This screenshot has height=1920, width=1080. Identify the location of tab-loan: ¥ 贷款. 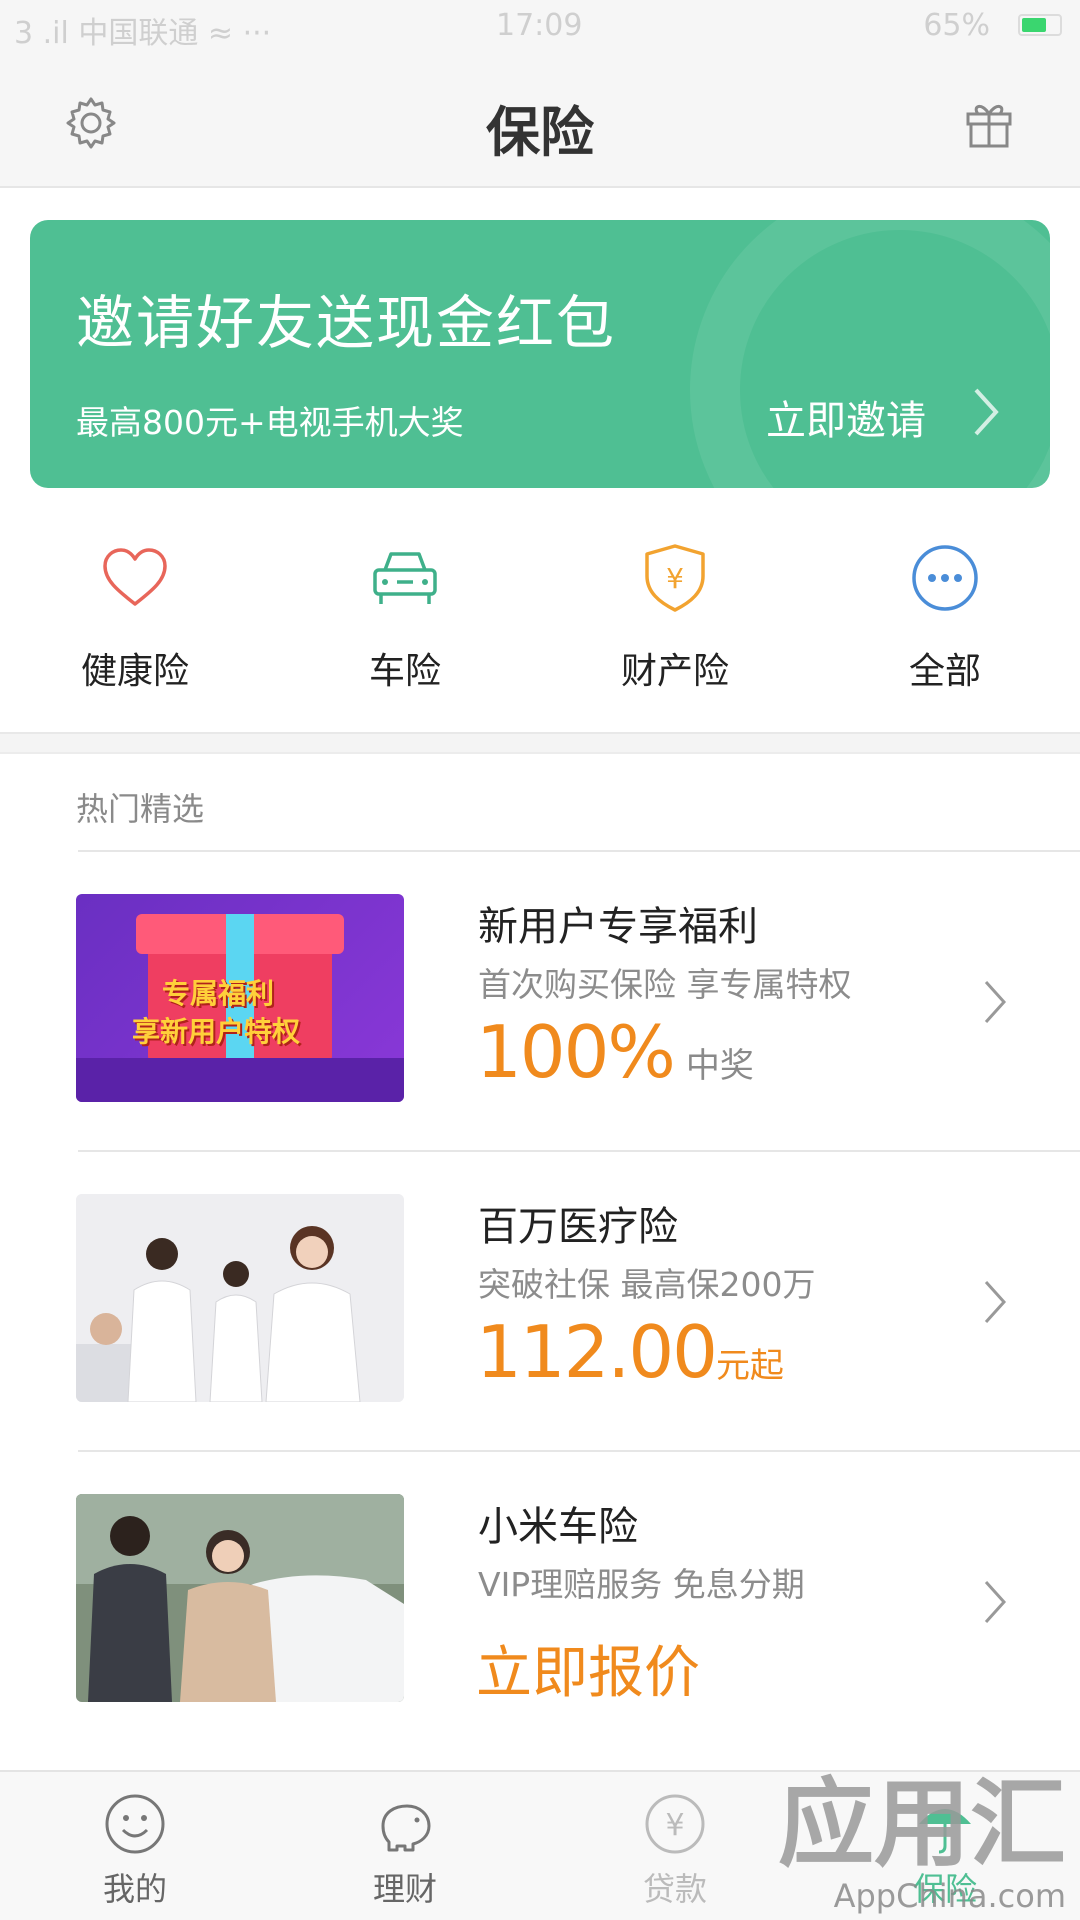
(675, 1851).